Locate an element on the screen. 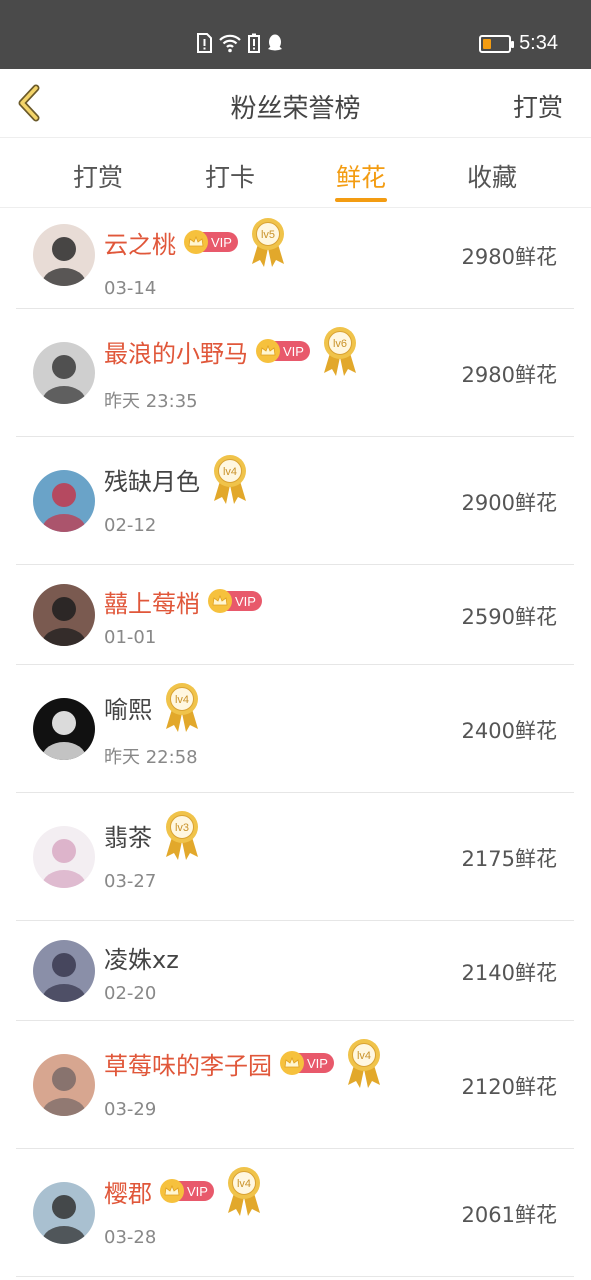 This screenshot has height=1280, width=591. fan-name: 翡茶 is located at coordinates (128, 835).